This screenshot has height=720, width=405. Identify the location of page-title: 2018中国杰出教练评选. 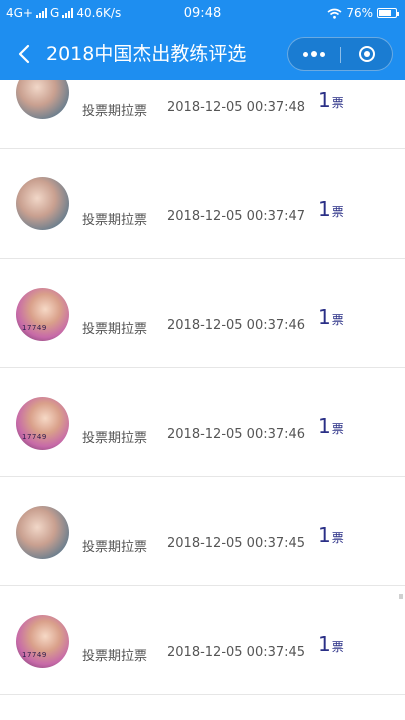
(146, 54).